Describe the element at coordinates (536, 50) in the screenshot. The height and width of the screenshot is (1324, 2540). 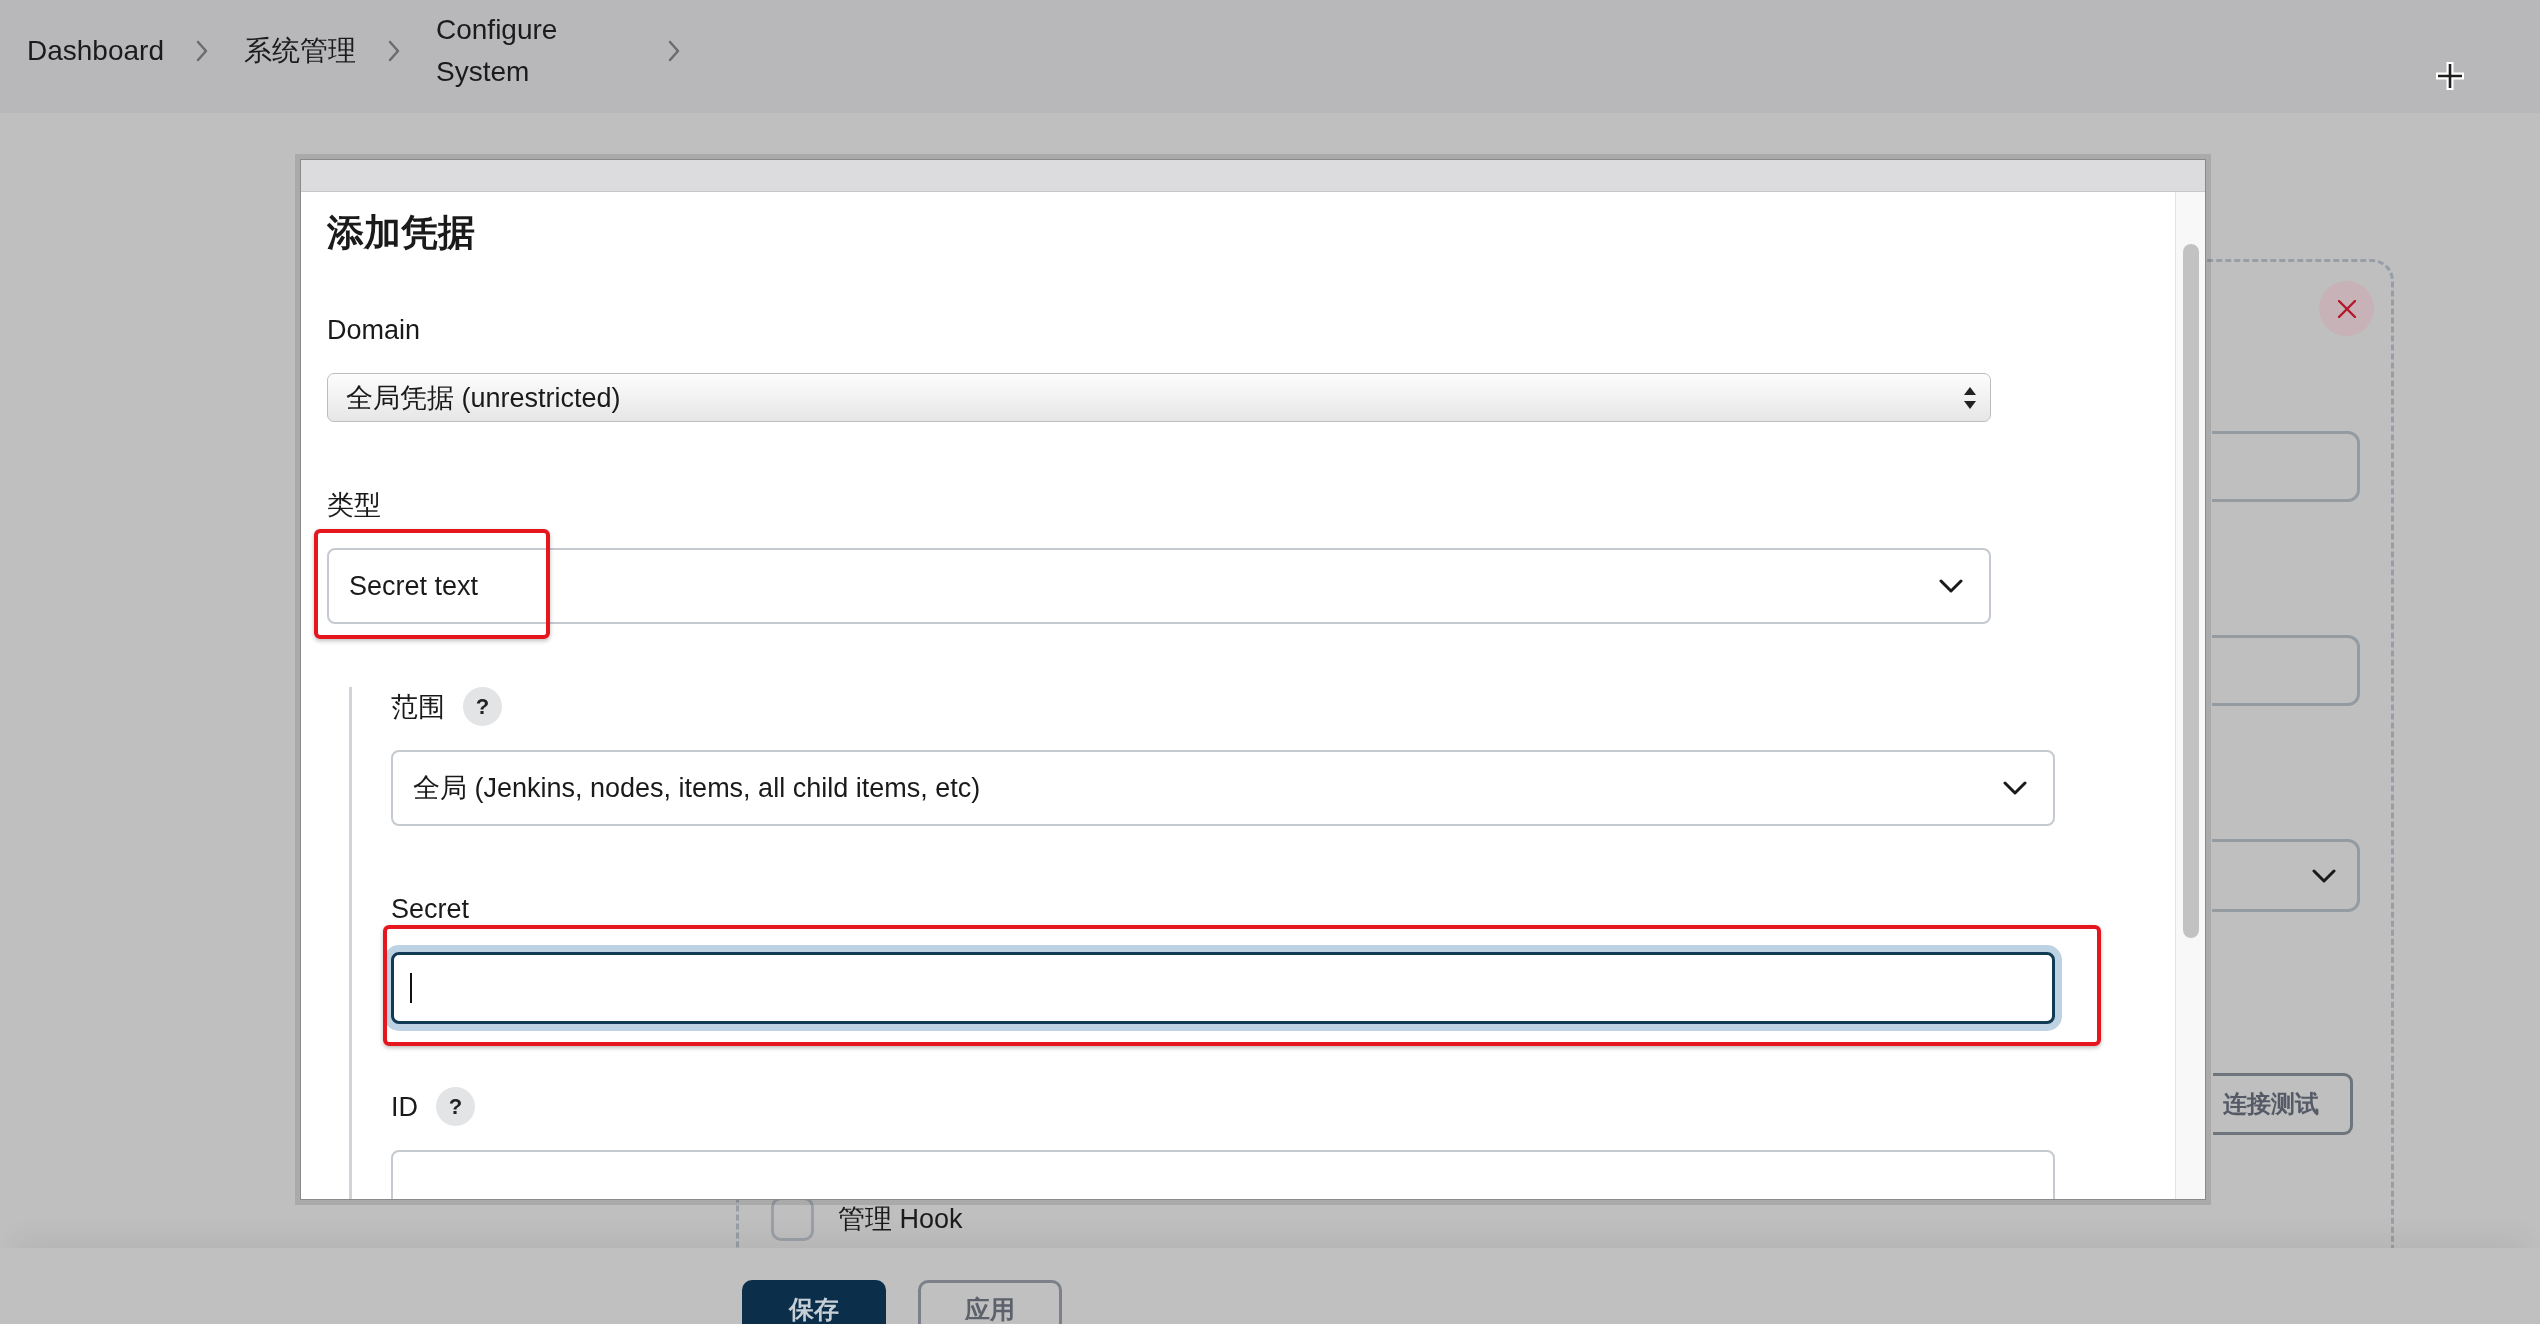
I see `breadcrumb-link: Configure System` at that location.